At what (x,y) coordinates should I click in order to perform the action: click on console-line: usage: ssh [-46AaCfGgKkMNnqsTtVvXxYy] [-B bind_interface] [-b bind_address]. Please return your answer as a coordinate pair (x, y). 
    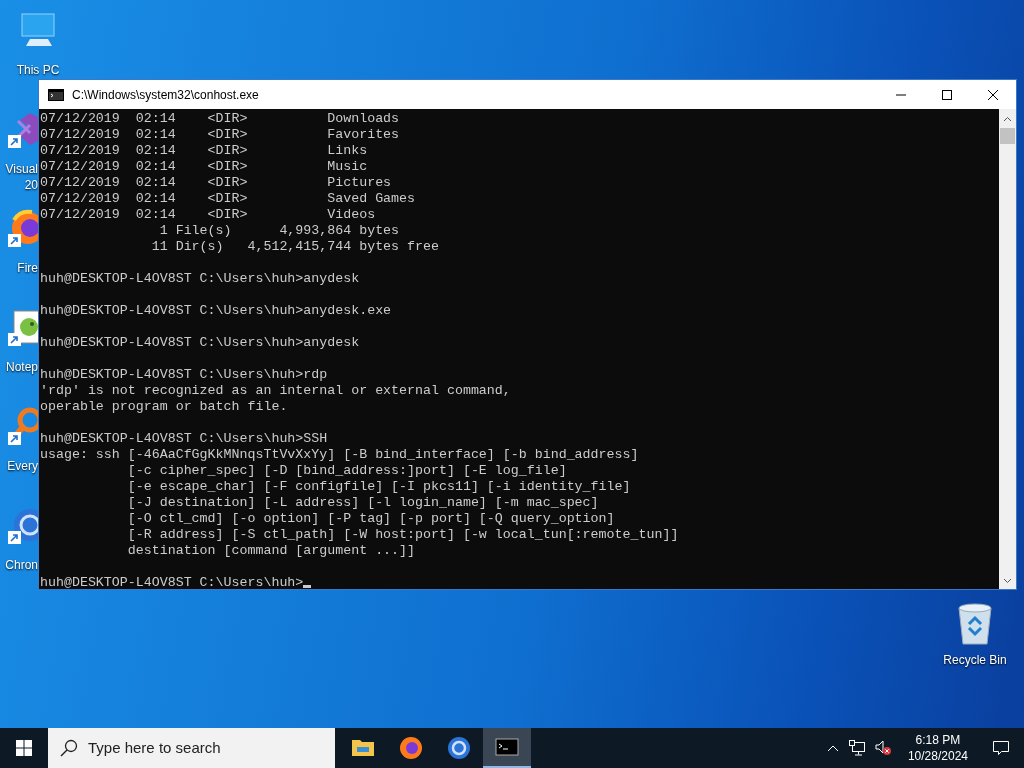
    Looking at the image, I should click on (339, 454).